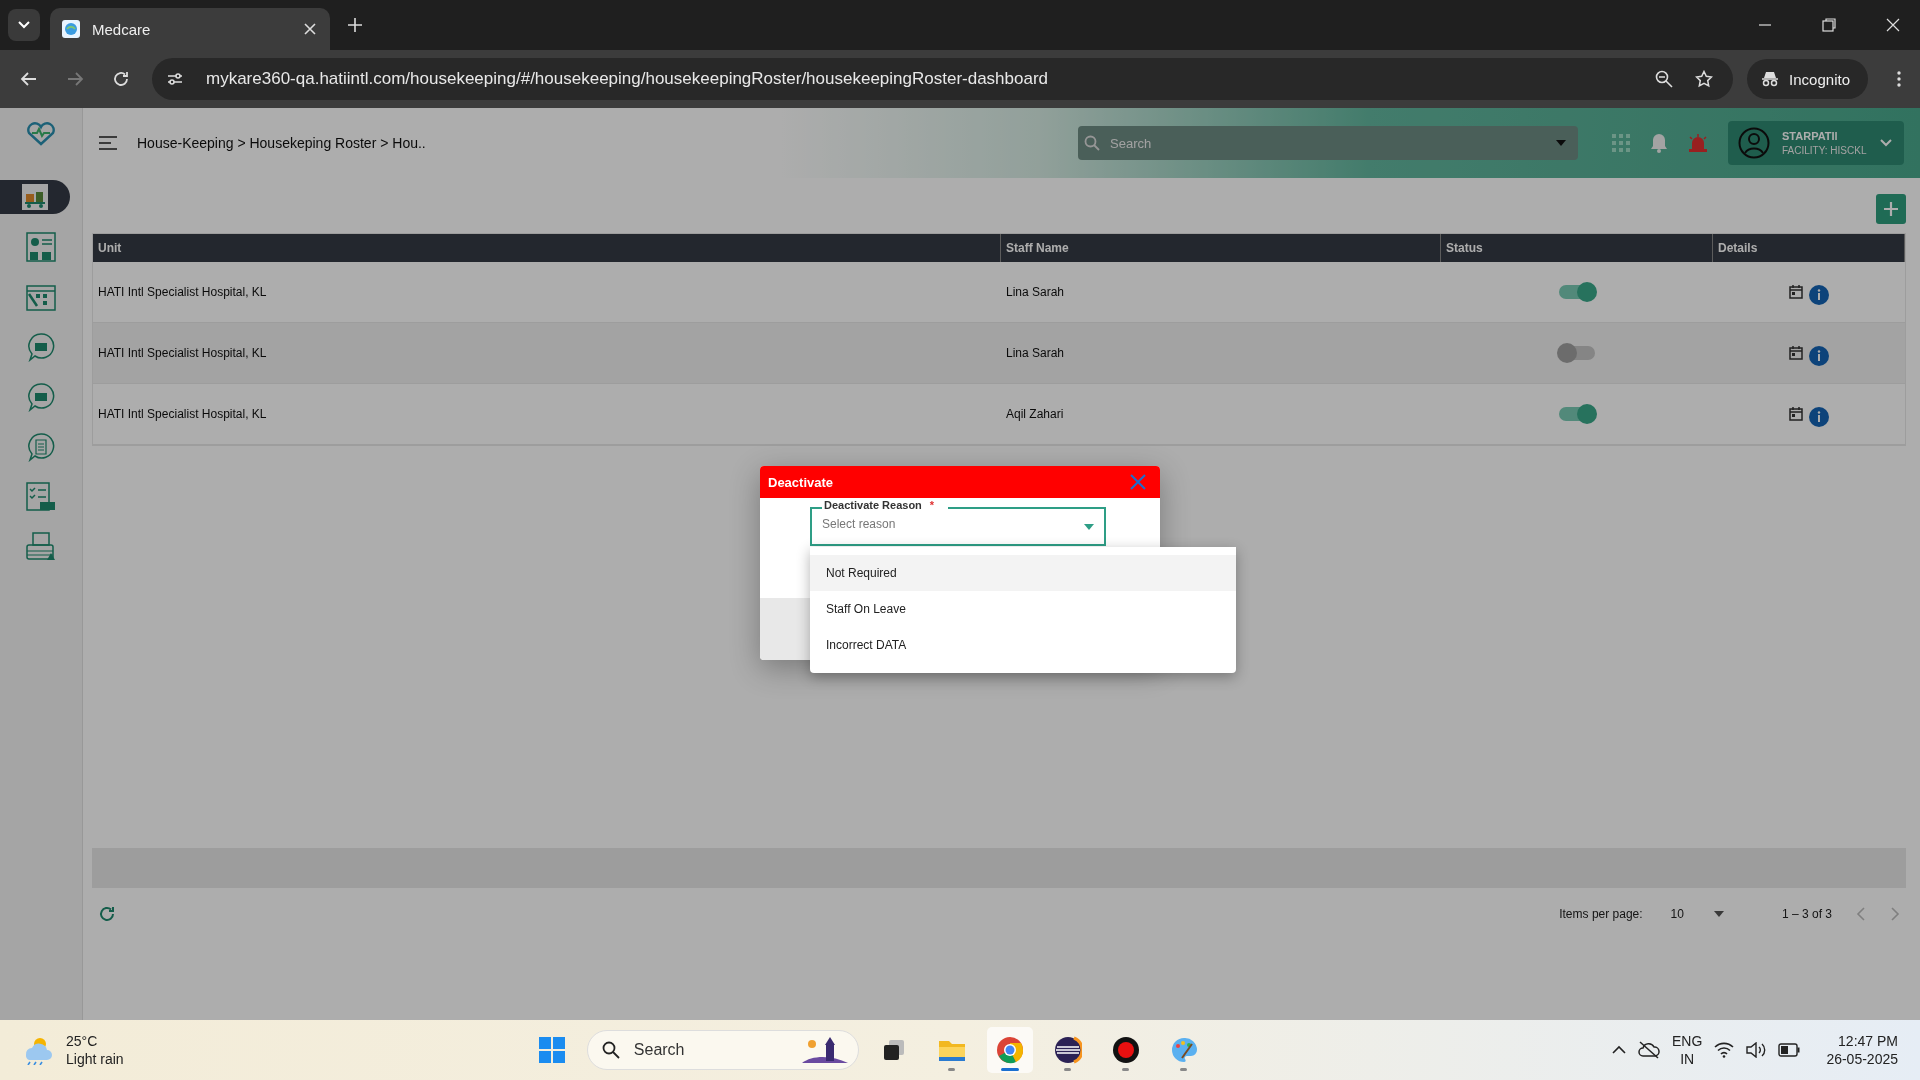 This screenshot has height=1080, width=1920. I want to click on wifi-icon, so click(1724, 1050).